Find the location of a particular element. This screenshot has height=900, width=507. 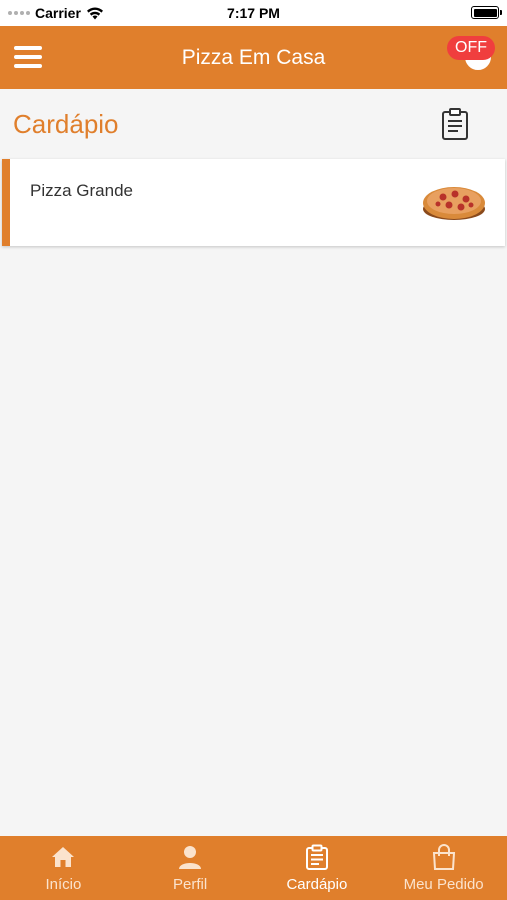

tab-label: Meu Pedido is located at coordinates (443, 884).